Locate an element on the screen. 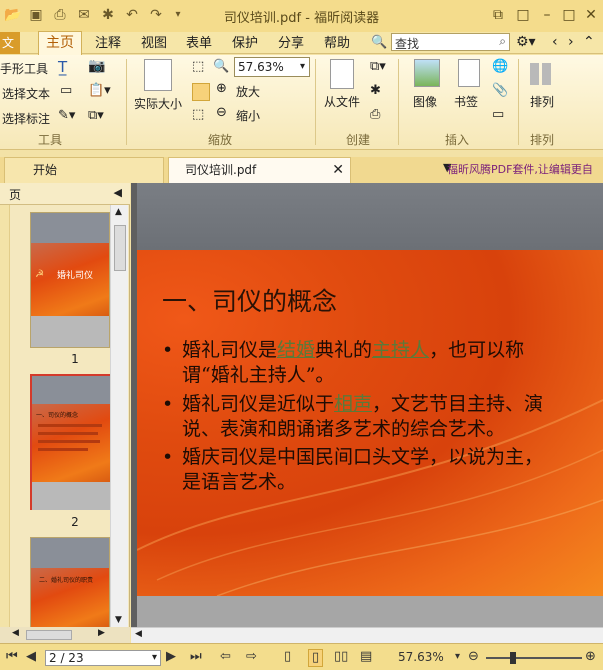 The image size is (603, 670). thumbnail-hscrollbar: ◀ ▶ is located at coordinates (65, 635).